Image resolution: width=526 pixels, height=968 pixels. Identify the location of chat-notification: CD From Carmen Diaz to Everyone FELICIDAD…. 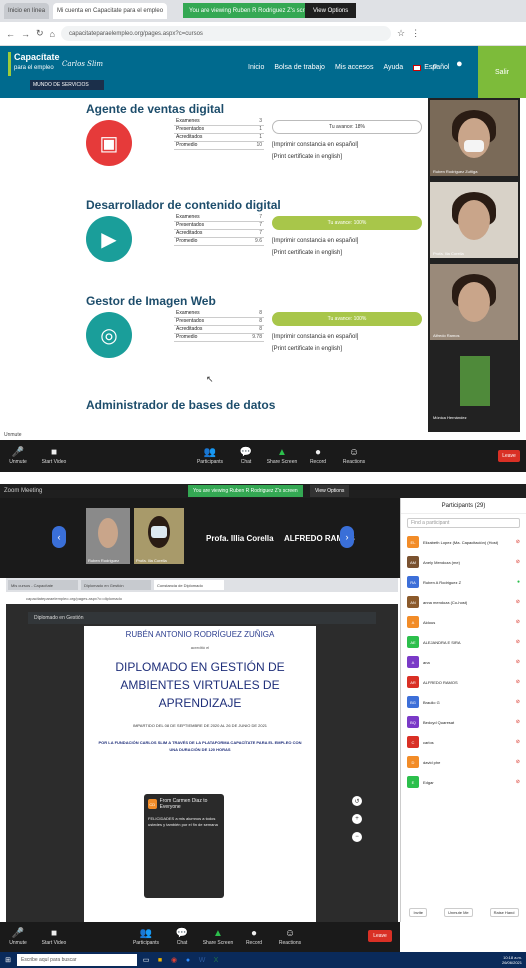
(184, 846).